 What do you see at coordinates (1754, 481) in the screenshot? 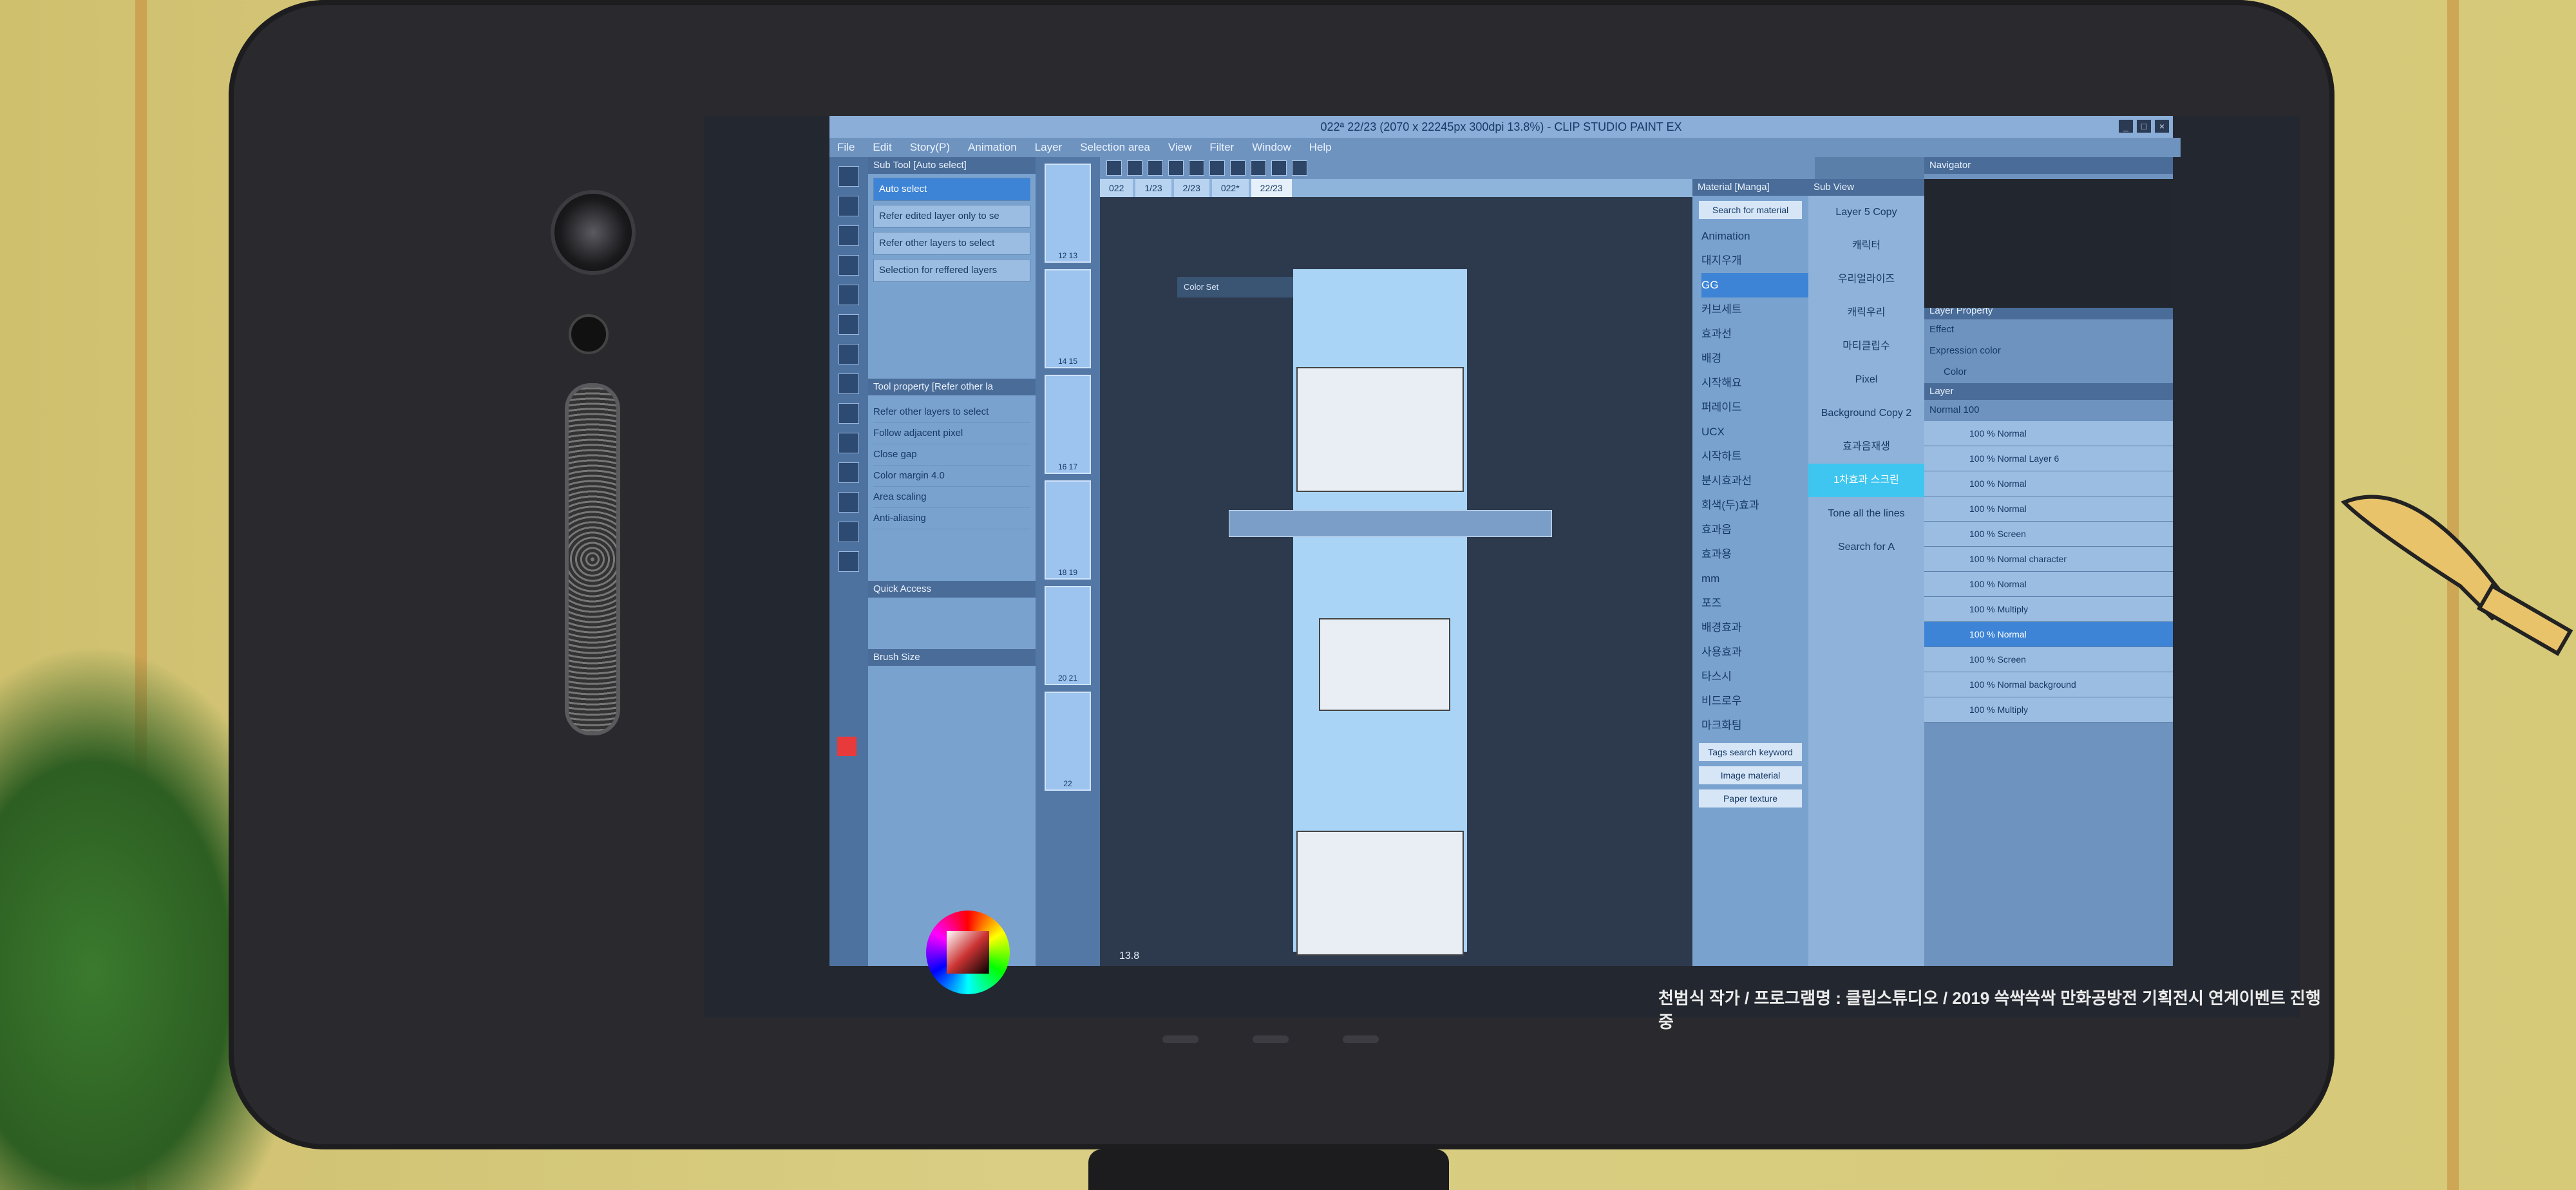
I see `material-folder: 분시효과선` at bounding box center [1754, 481].